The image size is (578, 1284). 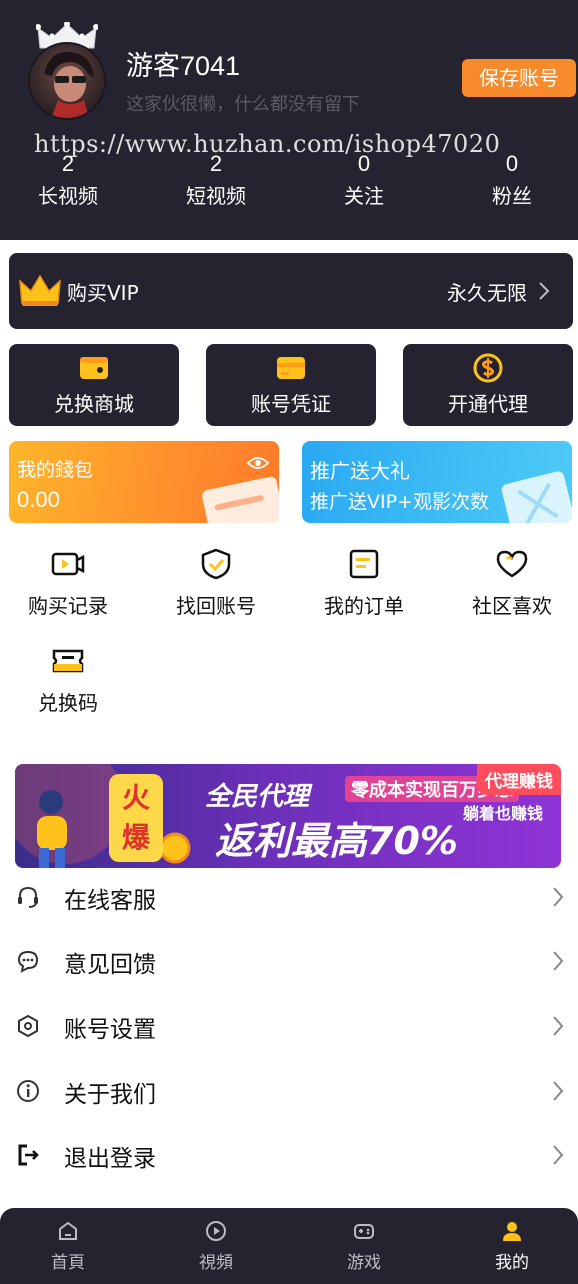 What do you see at coordinates (110, 1095) in the screenshot?
I see `menu-label: 关于我们` at bounding box center [110, 1095].